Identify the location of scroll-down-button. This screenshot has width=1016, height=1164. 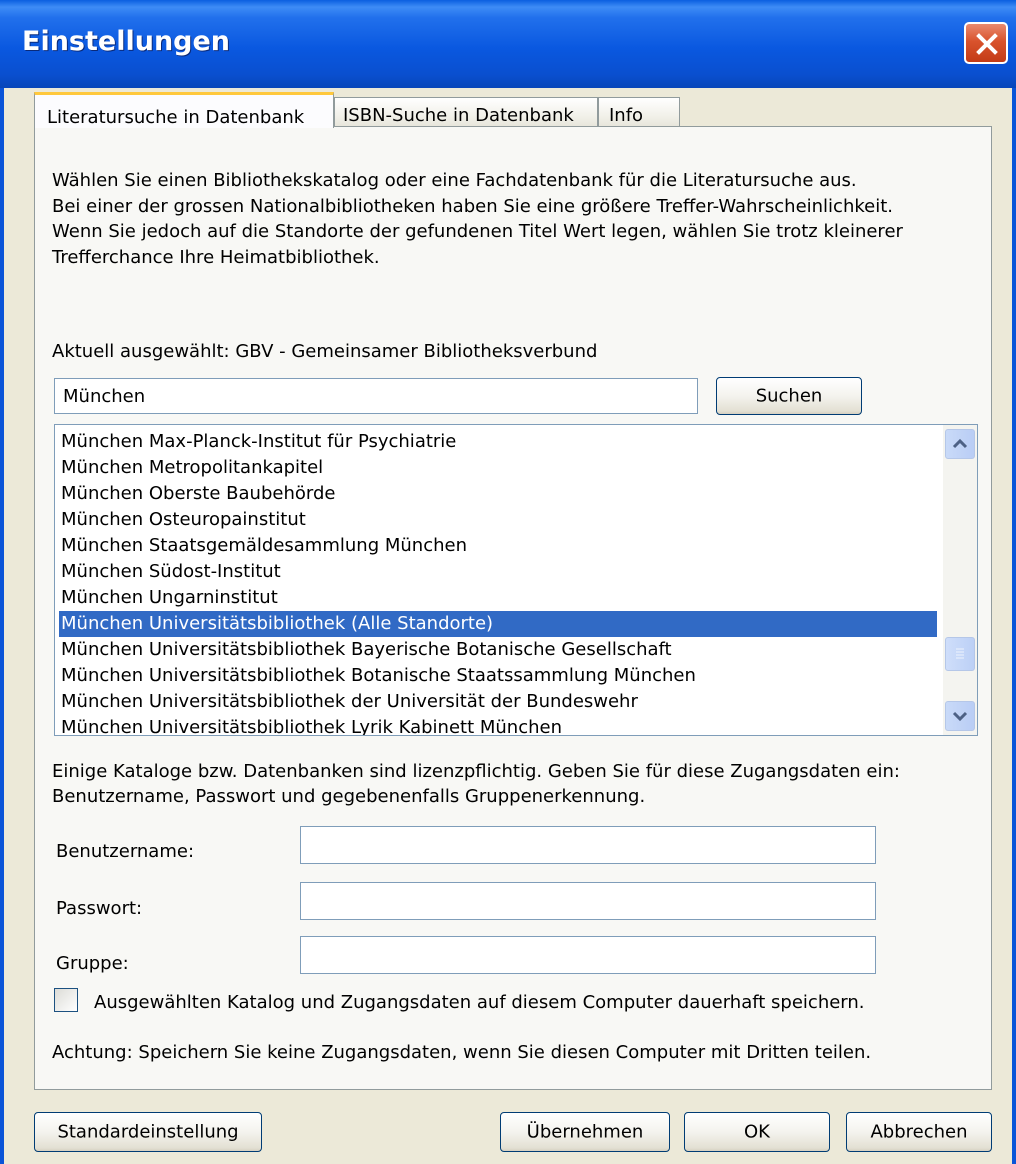
(960, 716).